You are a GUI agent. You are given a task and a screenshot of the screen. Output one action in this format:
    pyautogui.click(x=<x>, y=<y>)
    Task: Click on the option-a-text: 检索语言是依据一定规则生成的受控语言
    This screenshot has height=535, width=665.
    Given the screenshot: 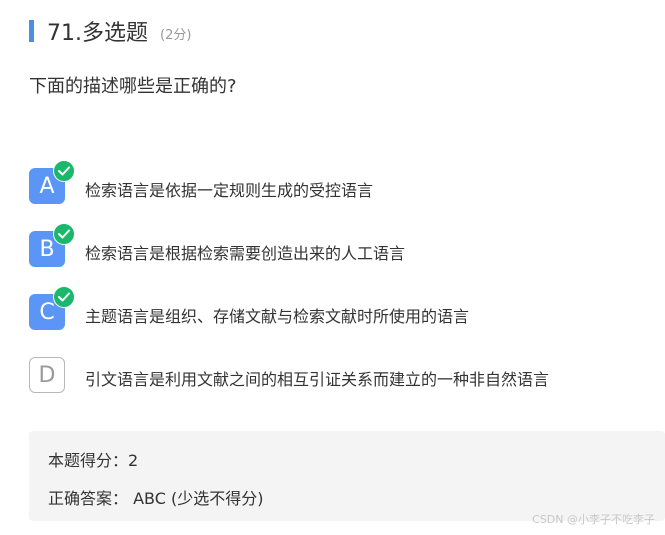 What is the action you would take?
    pyautogui.click(x=229, y=190)
    